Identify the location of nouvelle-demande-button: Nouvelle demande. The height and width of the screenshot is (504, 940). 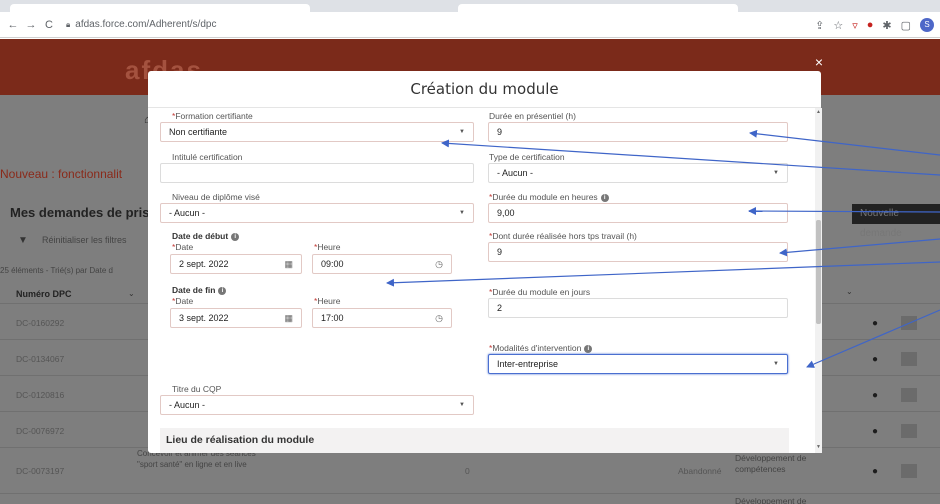
(896, 221).